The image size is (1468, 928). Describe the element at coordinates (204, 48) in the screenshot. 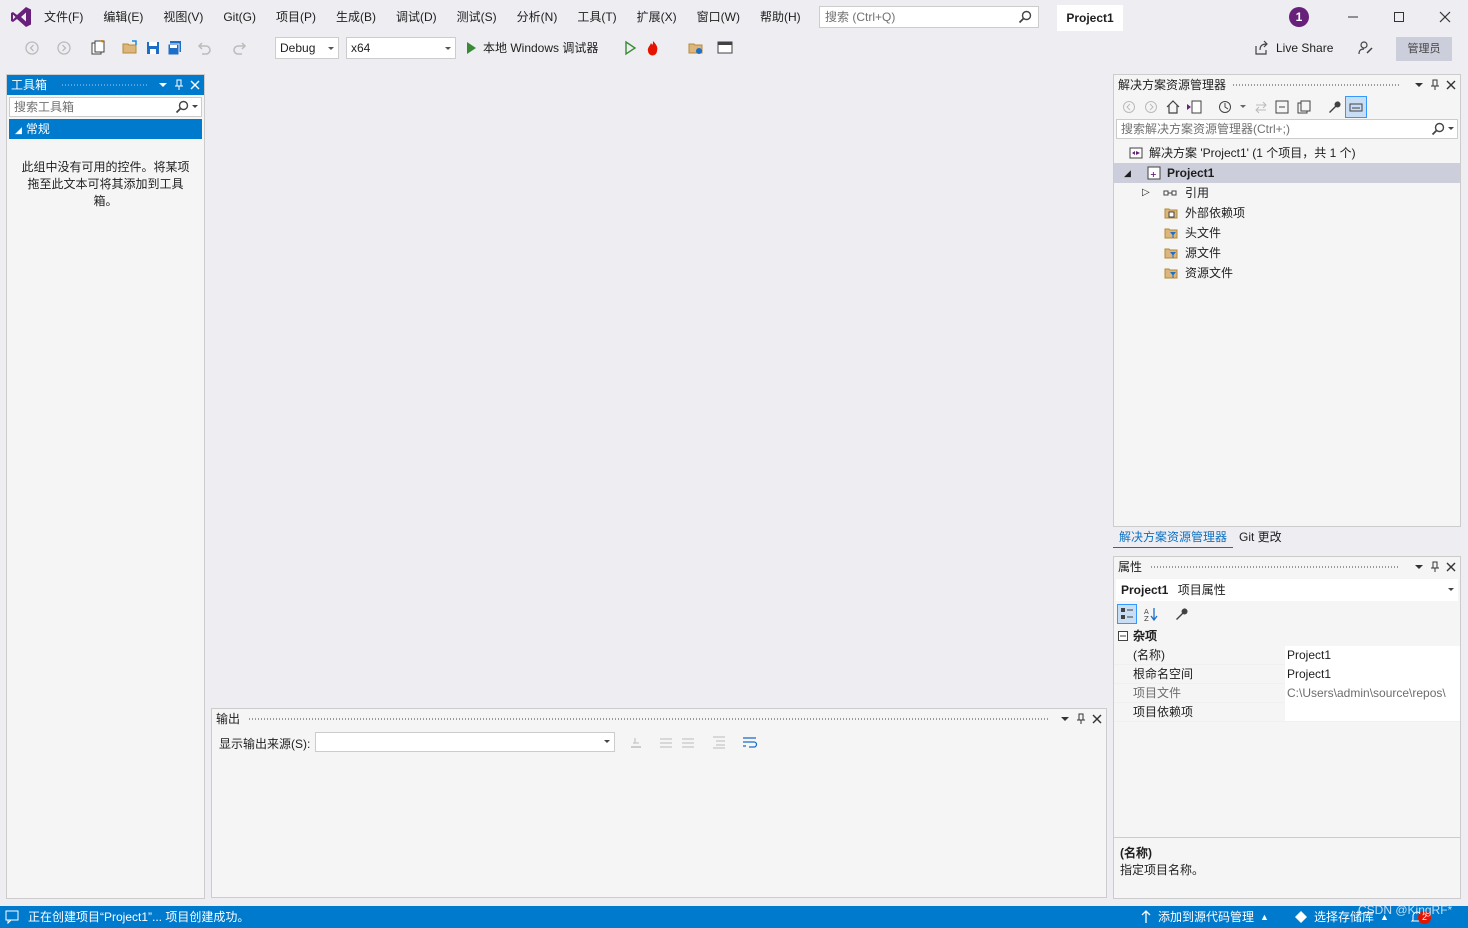

I see `undo-icon` at that location.